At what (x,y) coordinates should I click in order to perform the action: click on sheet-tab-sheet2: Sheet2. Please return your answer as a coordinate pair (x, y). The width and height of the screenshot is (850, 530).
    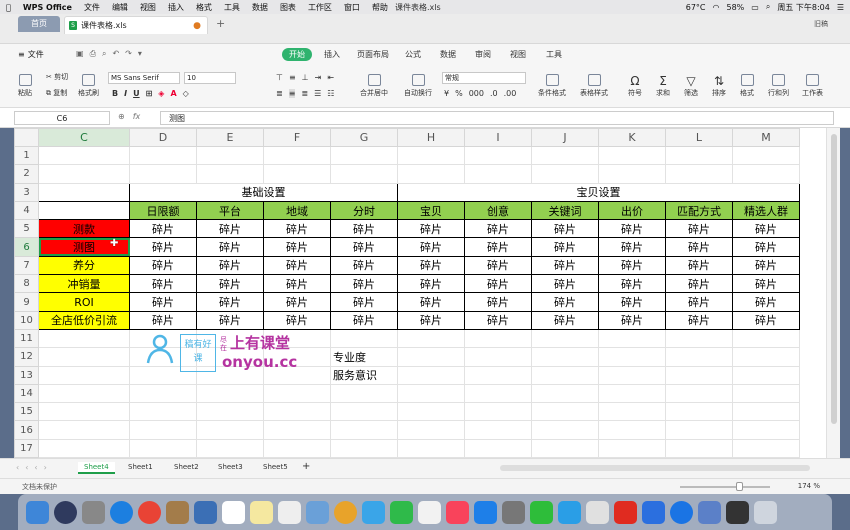
    Looking at the image, I should click on (186, 467).